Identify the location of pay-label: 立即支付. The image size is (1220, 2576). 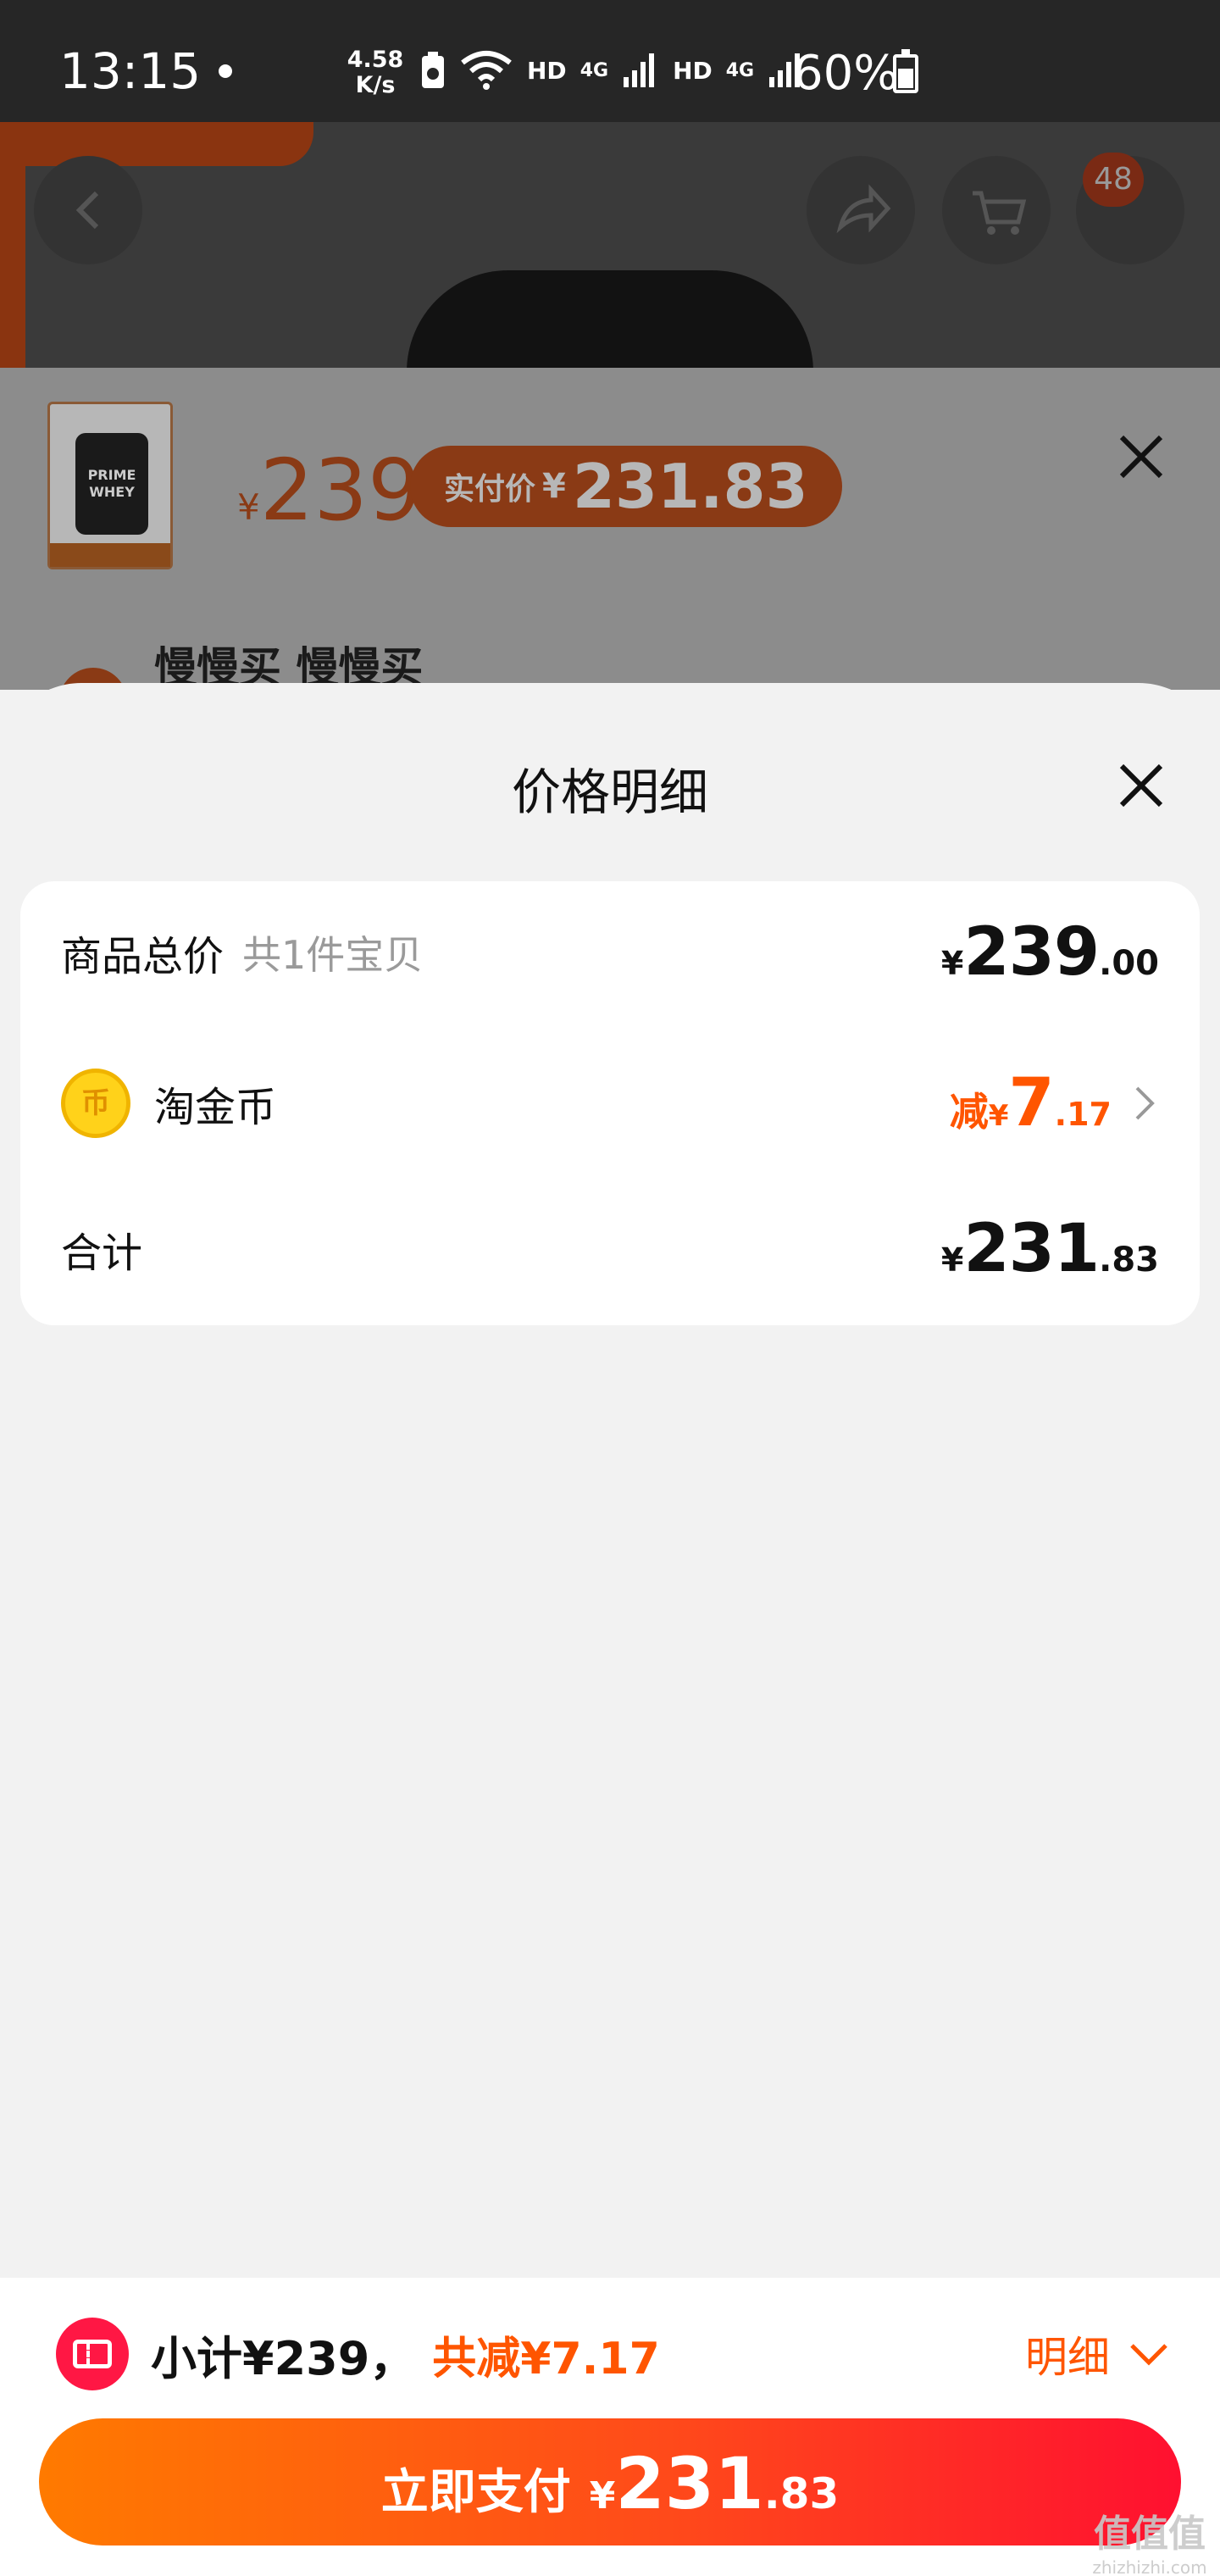
(475, 2492).